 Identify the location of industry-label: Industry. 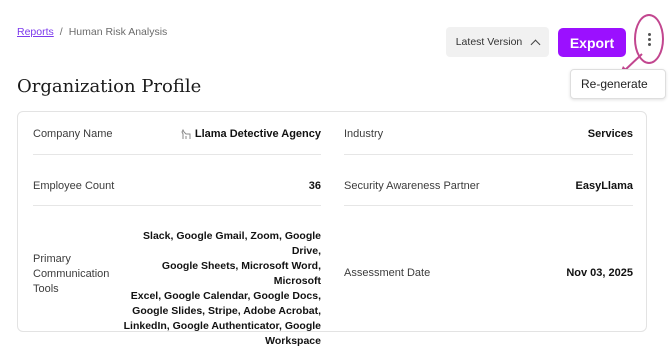
(364, 134).